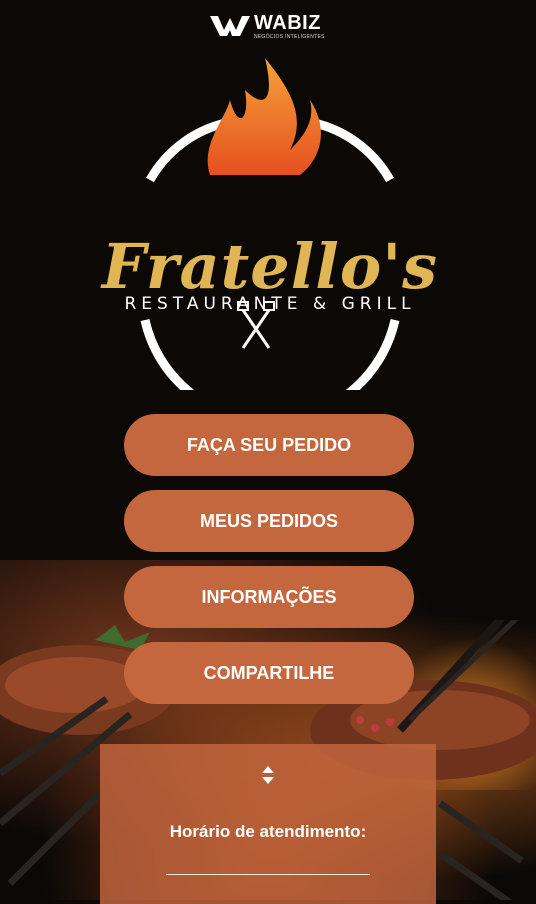 The width and height of the screenshot is (536, 904). I want to click on wabiz-logo-icon, so click(230, 26).